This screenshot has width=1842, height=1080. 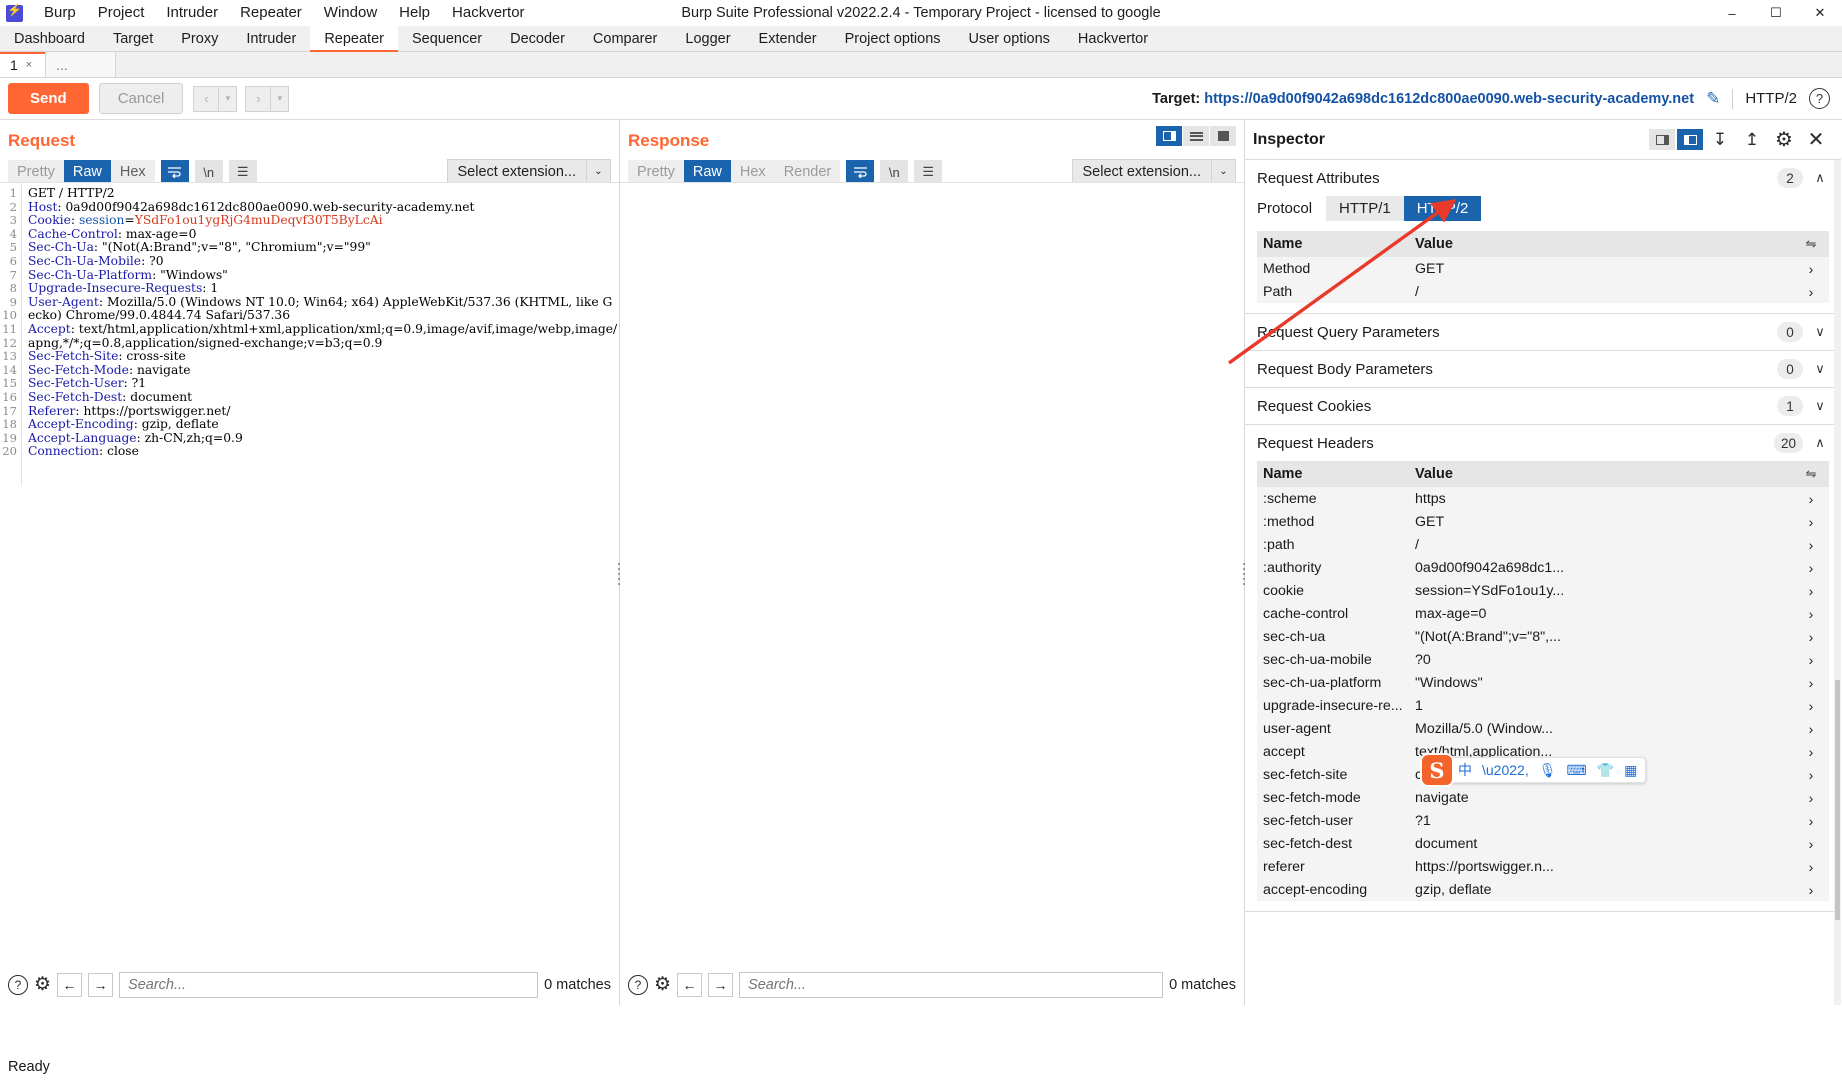 I want to click on tab-intruder: Intruder, so click(x=271, y=38).